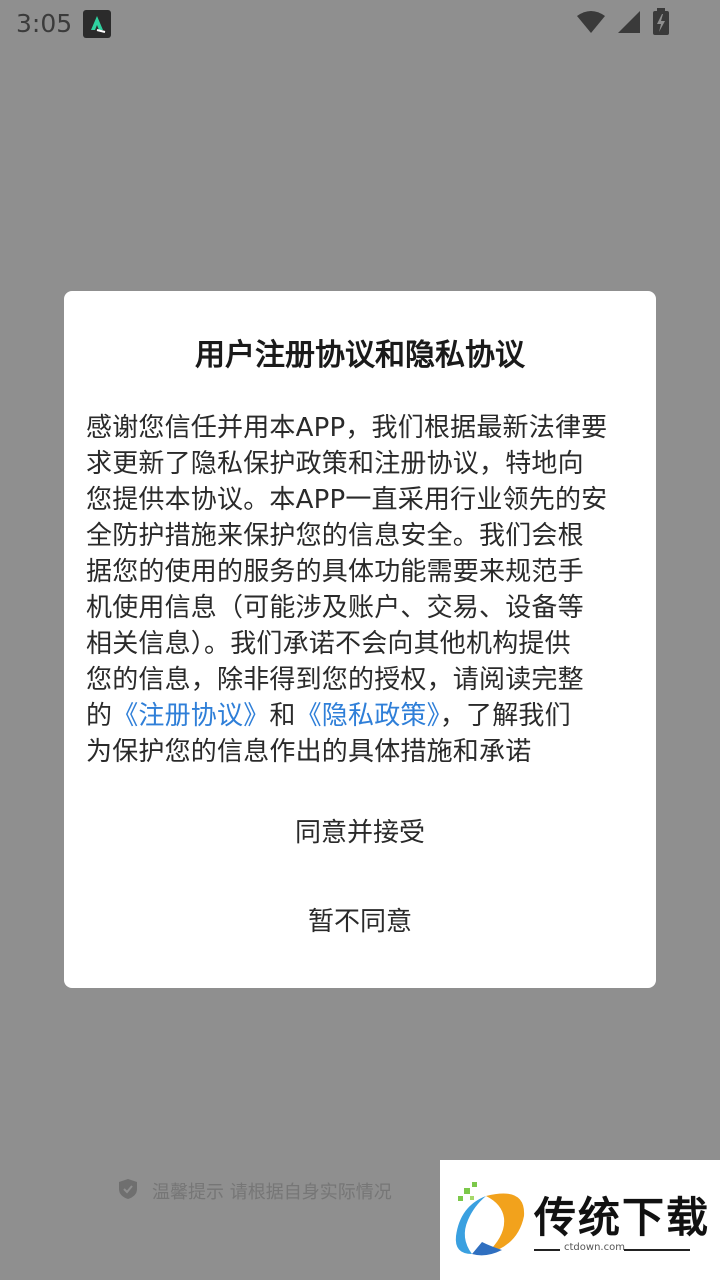  I want to click on watermark-brand: 传统下载, so click(622, 1217).